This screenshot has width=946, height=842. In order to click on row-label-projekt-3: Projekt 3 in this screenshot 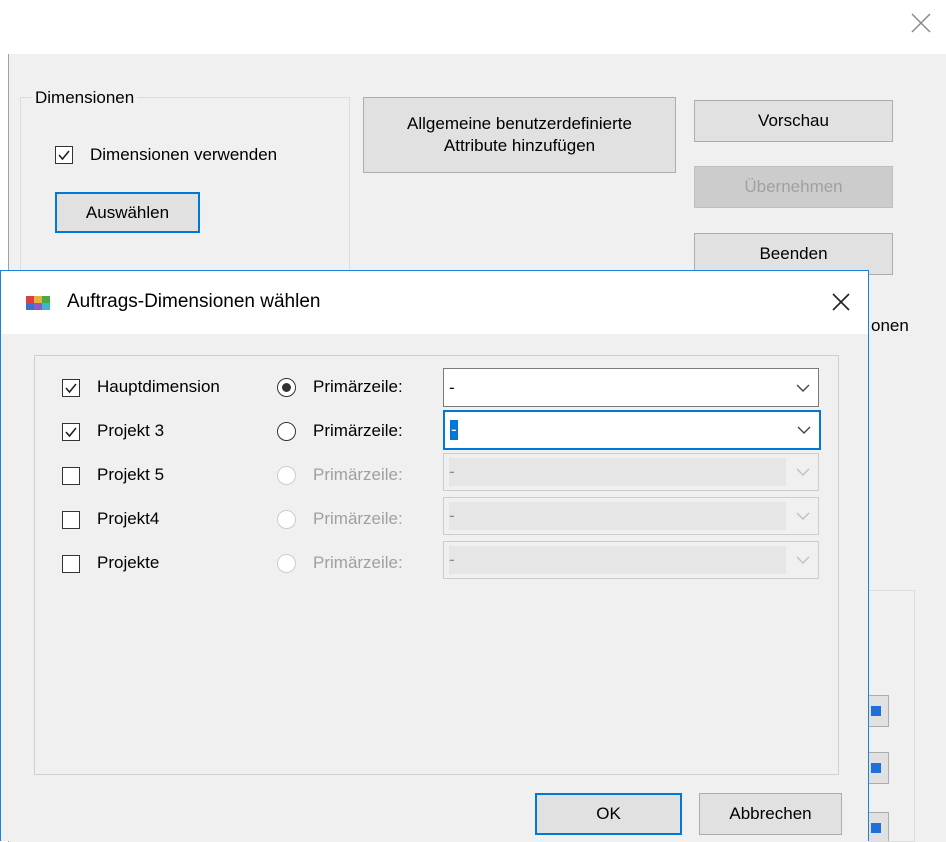, I will do `click(131, 430)`.